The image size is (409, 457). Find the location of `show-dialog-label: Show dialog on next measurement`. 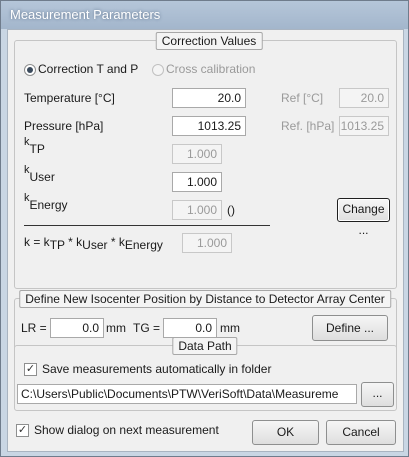

show-dialog-label: Show dialog on next measurement is located at coordinates (126, 430).